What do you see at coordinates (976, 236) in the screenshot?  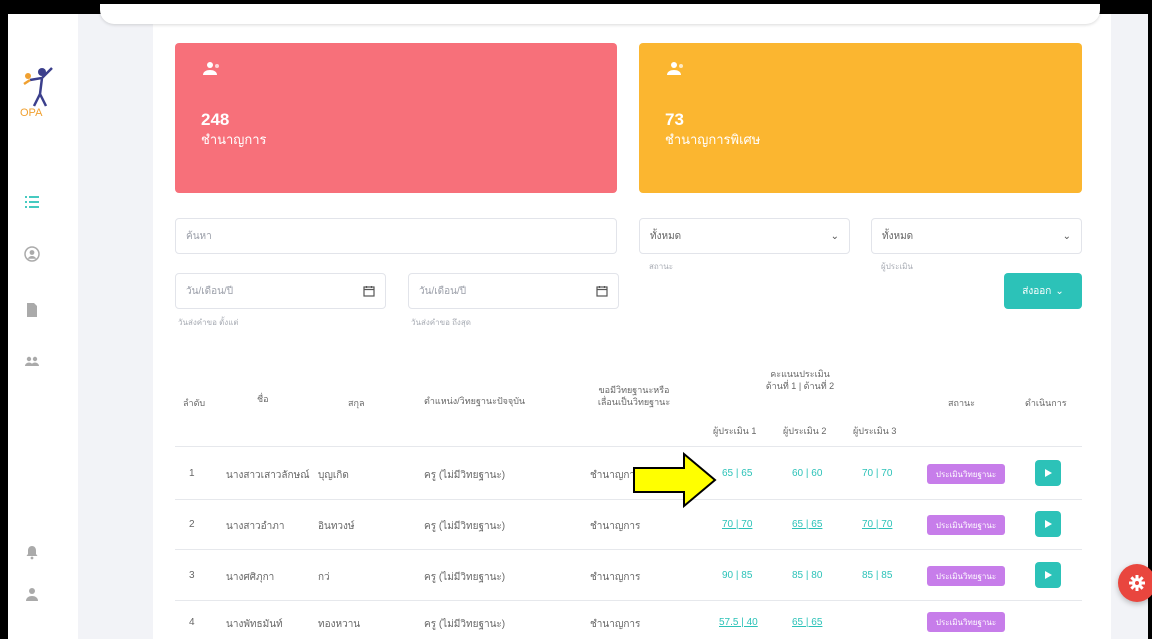 I see `evaluator-select: ทั้งหมด ⌄` at bounding box center [976, 236].